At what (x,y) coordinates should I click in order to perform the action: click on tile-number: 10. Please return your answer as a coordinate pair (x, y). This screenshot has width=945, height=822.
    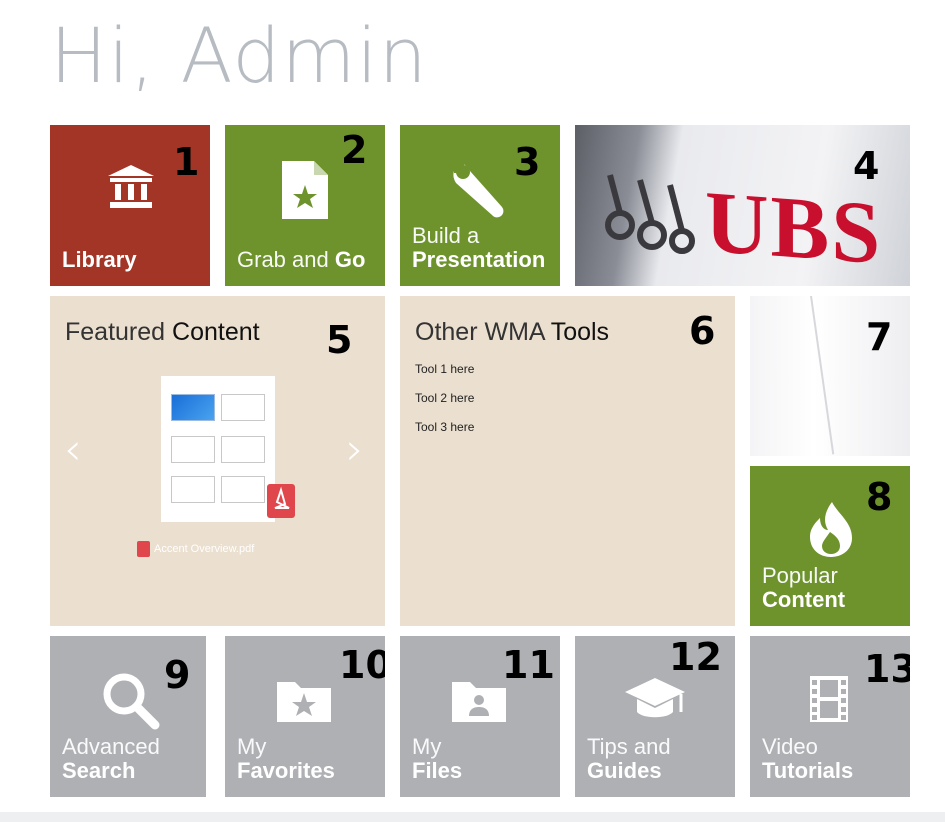
    Looking at the image, I should click on (362, 665).